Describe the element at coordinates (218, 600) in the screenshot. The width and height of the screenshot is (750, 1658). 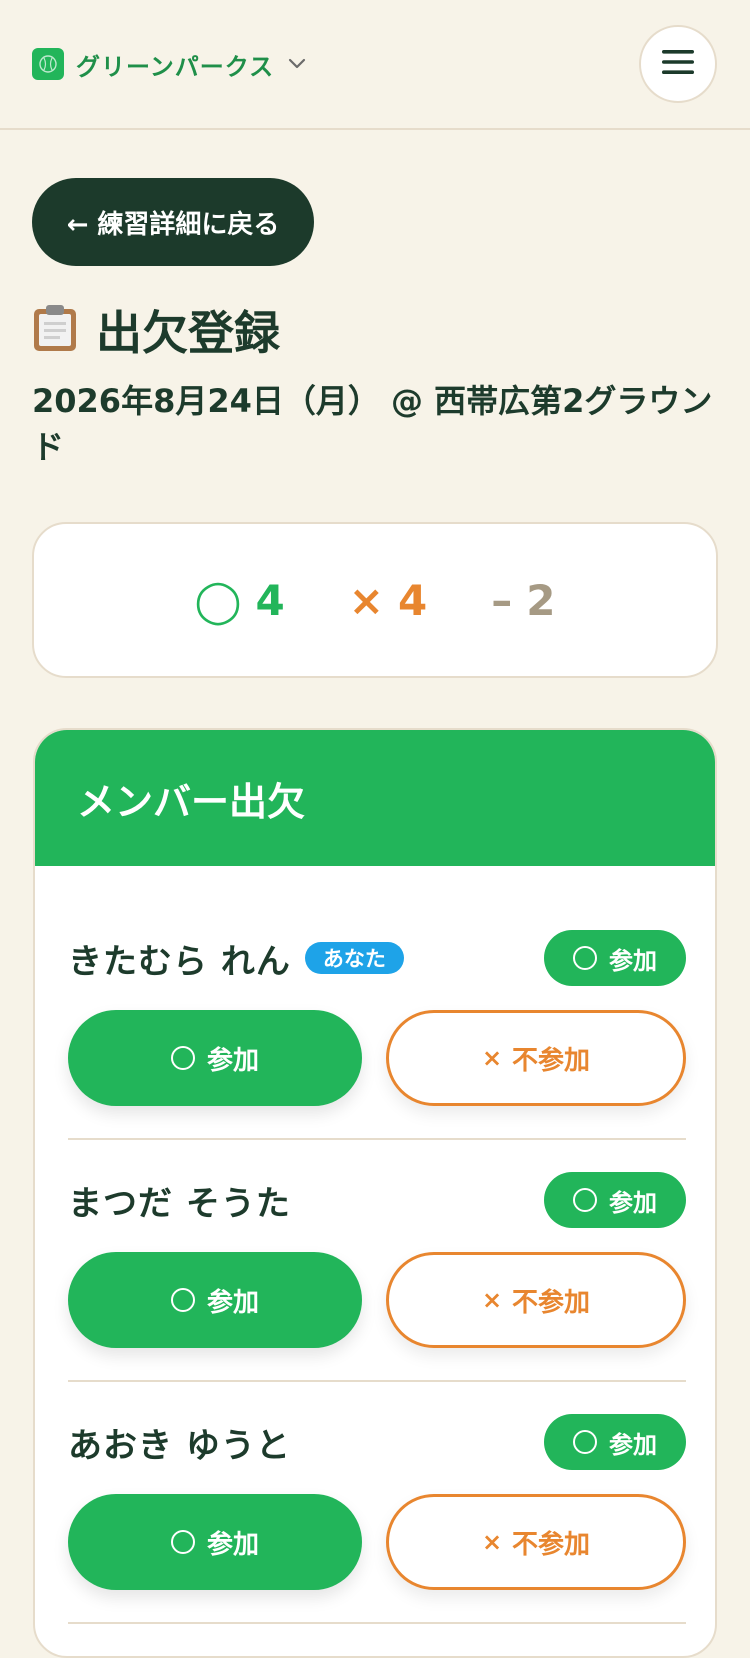
I see `attend-circle-icon: ◯` at that location.